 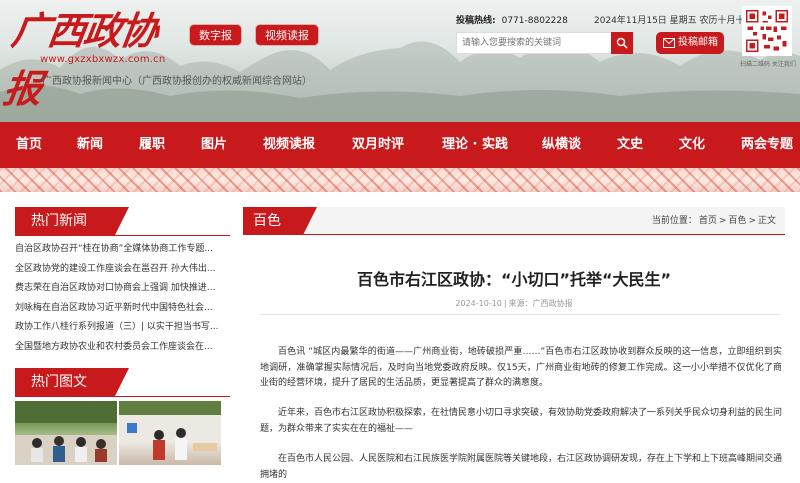 I want to click on nav-item-perspective: 纵横谈, so click(x=561, y=145).